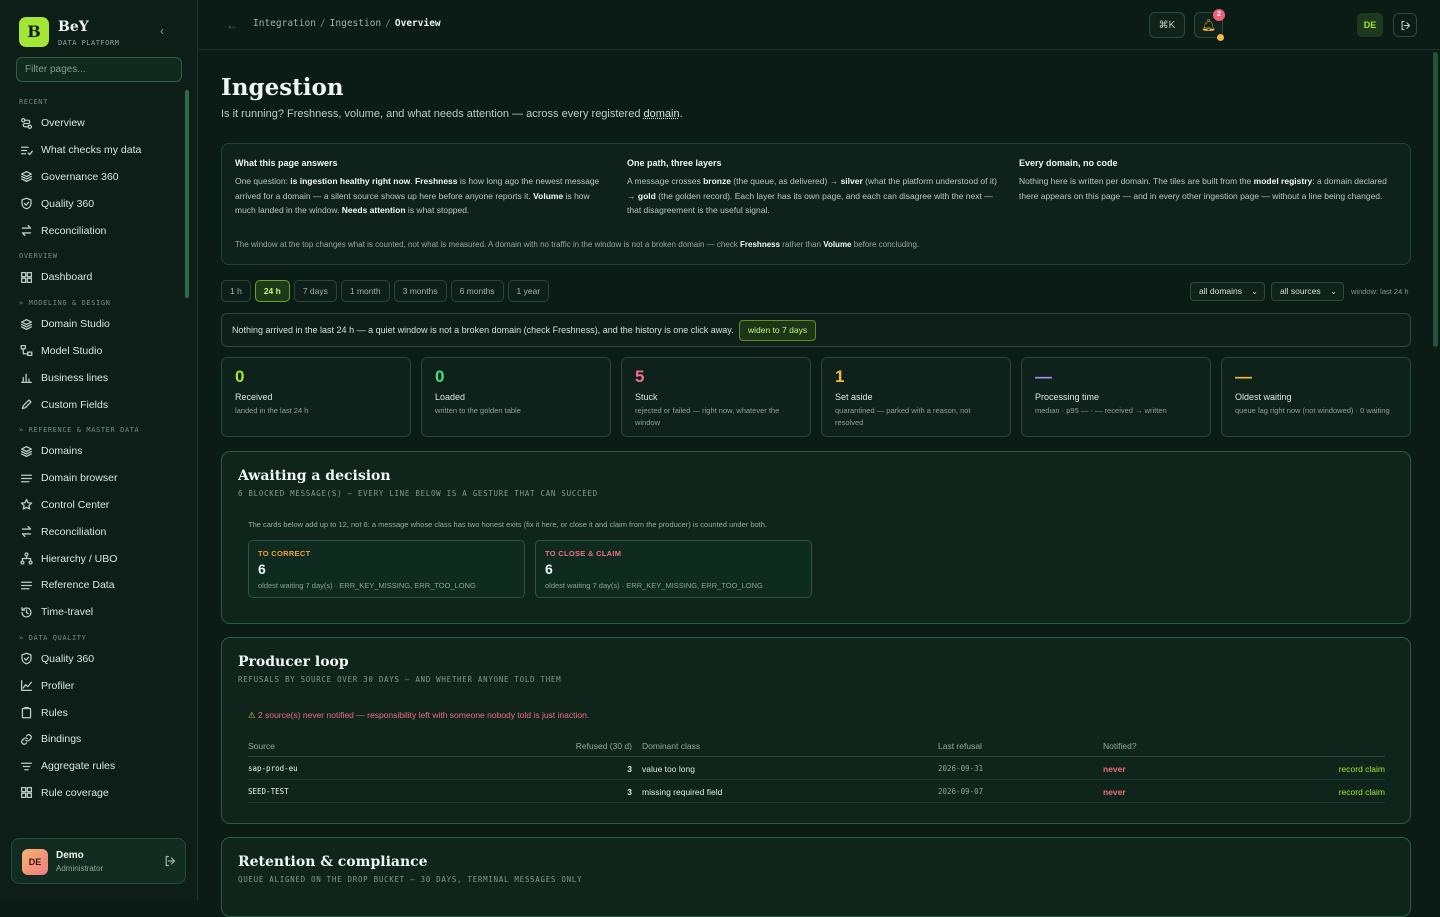  Describe the element at coordinates (93, 351) in the screenshot. I see `sidebar-item-model-studio: Model Studio` at that location.